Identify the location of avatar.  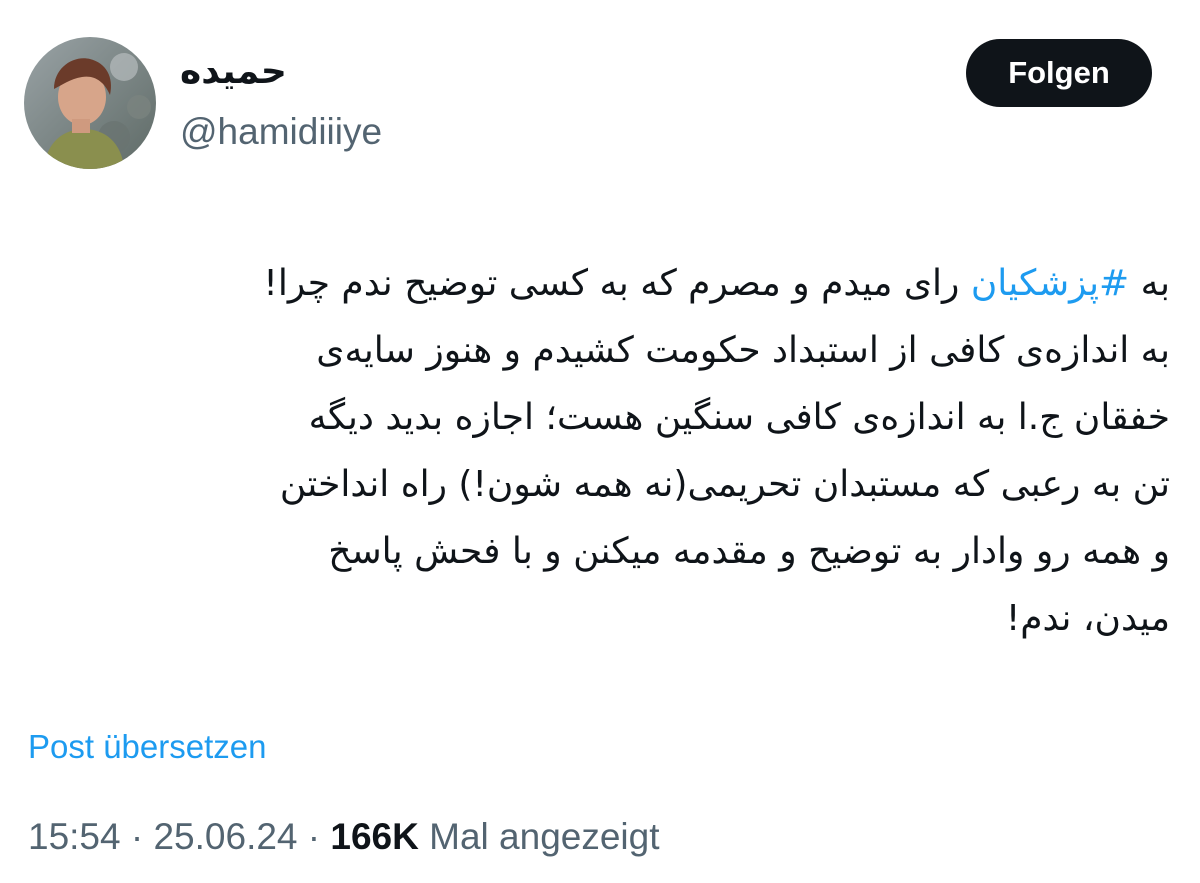
(90, 103).